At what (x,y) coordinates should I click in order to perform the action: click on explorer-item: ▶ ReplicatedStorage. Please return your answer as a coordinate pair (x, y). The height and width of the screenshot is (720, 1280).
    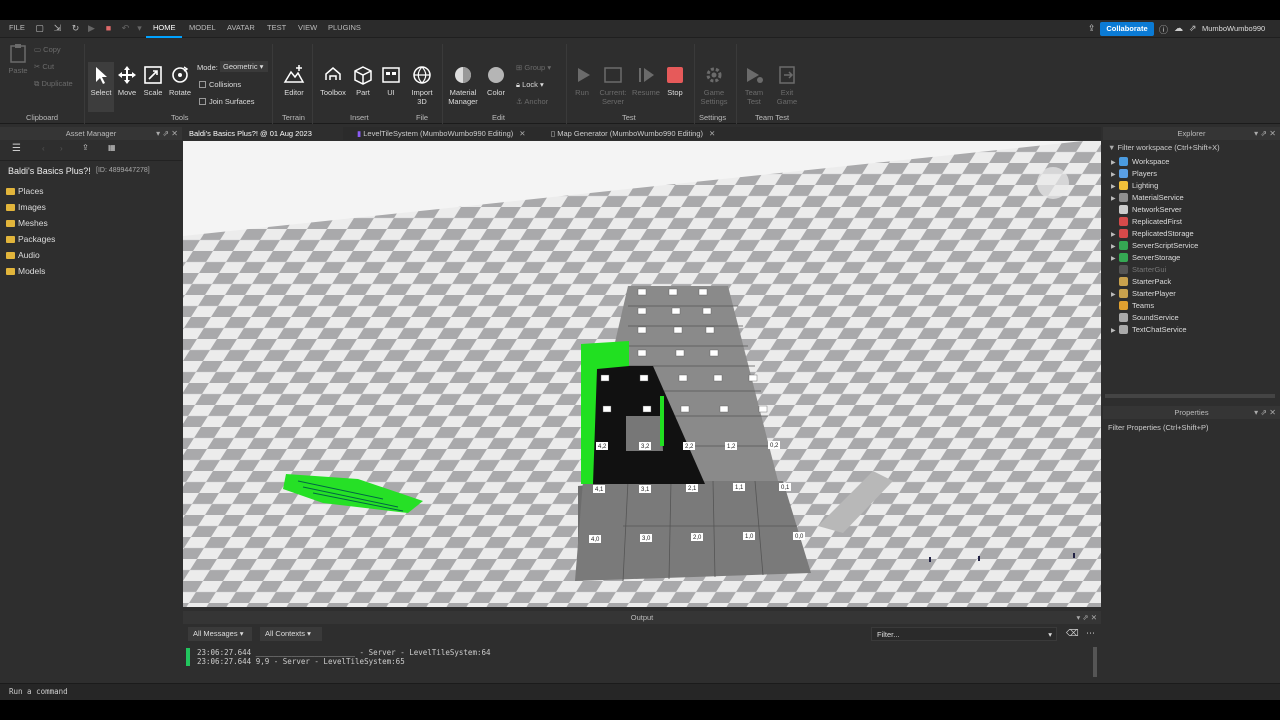
    Looking at the image, I should click on (1152, 233).